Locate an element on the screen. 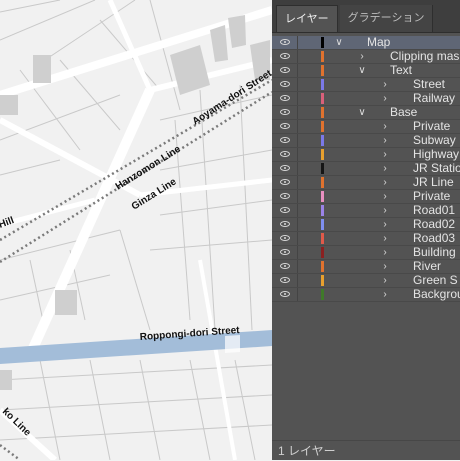 Image resolution: width=460 pixels, height=461 pixels. layer-row: ∨ Base is located at coordinates (366, 113).